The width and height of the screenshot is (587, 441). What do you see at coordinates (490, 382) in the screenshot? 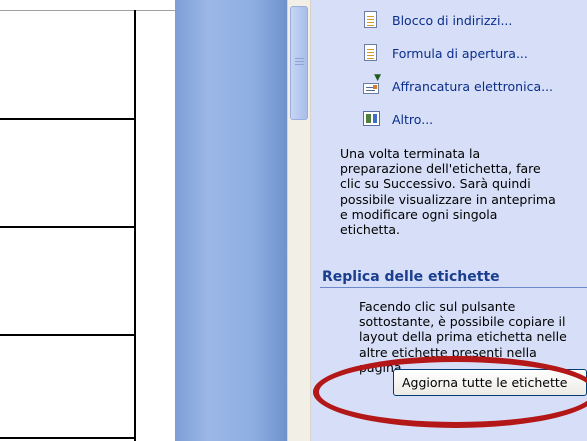
I see `update-all-labels-button: Aggiorna tutte le etichette` at bounding box center [490, 382].